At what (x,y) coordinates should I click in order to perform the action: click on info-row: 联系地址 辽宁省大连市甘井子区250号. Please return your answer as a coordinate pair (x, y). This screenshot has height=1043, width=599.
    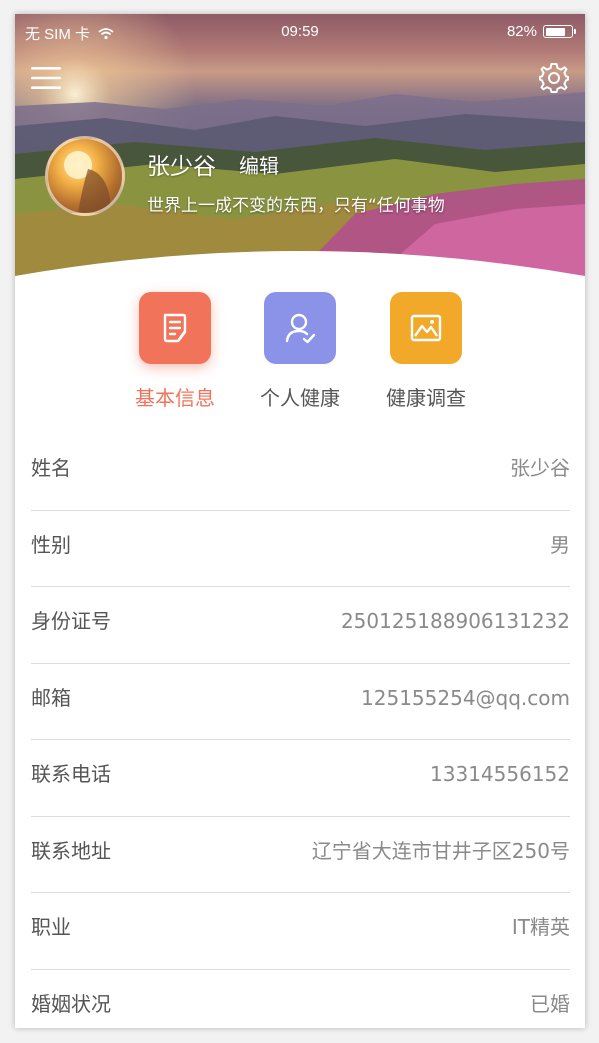
    Looking at the image, I should click on (300, 855).